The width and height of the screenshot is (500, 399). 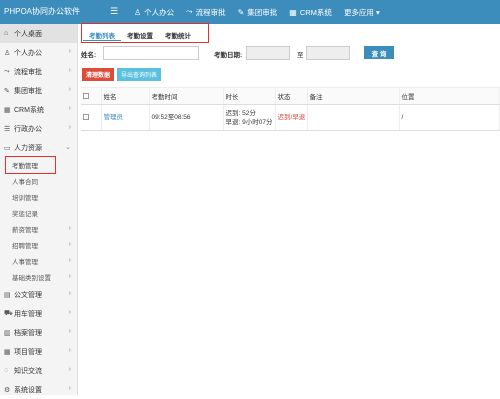 I want to click on clear-data-button: 清理数据, so click(x=98, y=74).